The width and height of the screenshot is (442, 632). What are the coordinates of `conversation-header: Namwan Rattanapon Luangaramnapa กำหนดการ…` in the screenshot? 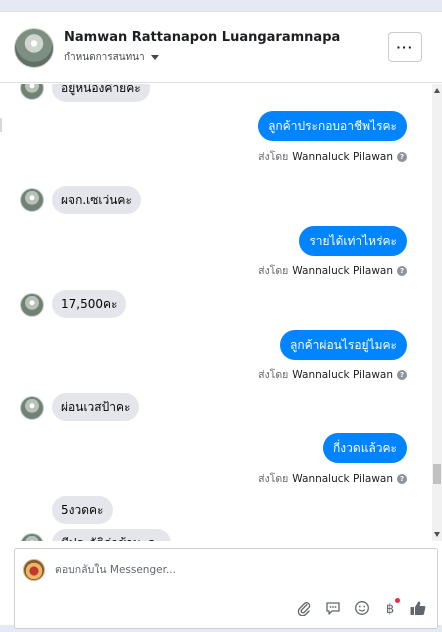 It's located at (221, 47).